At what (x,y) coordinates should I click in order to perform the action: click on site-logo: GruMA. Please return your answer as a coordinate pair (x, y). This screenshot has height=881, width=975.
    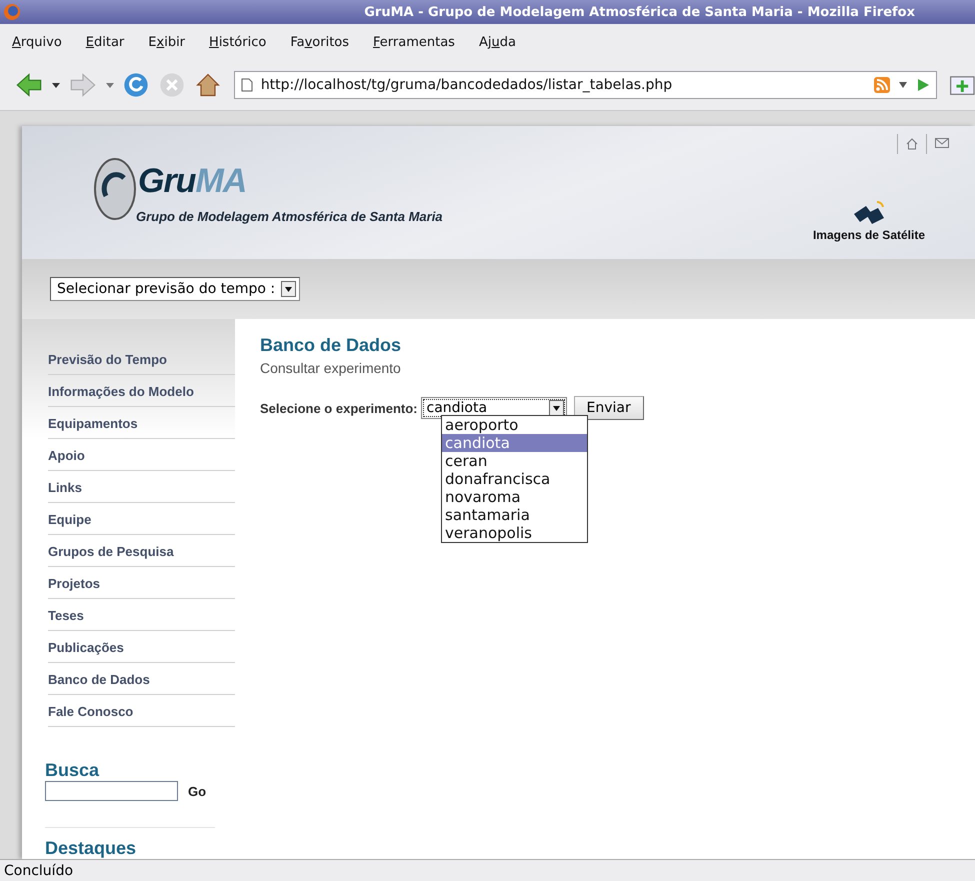
    Looking at the image, I should click on (192, 181).